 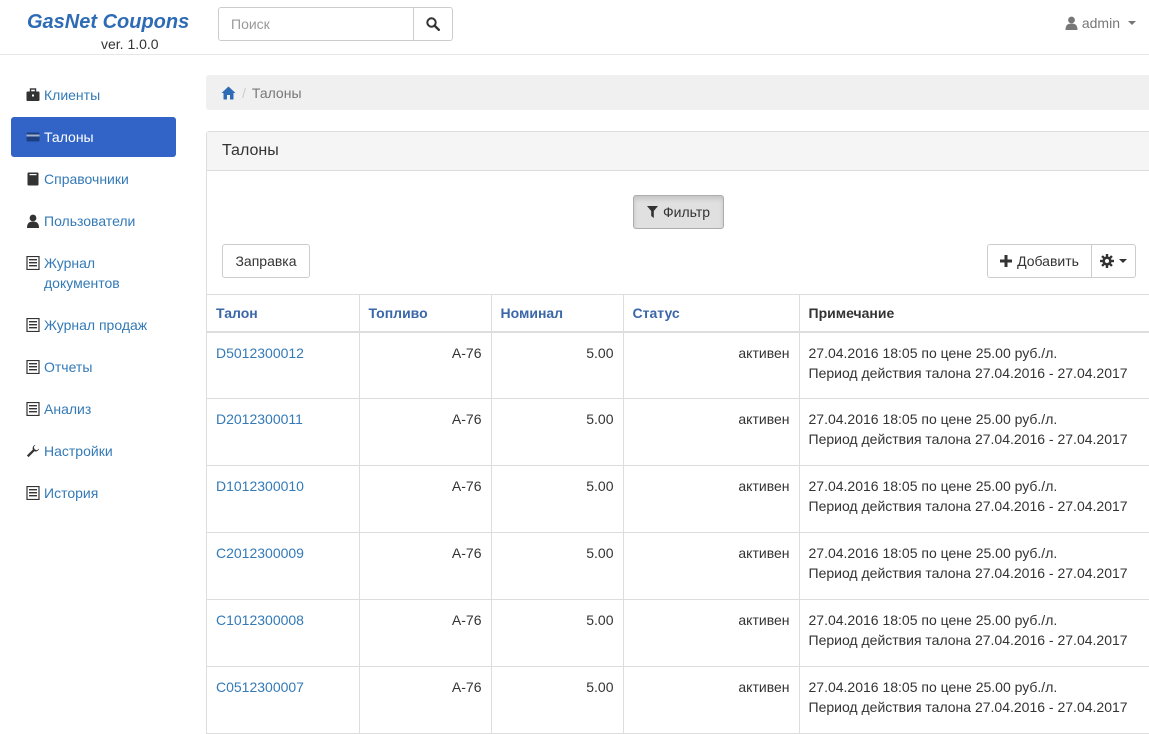 I want to click on search-input, so click(x=316, y=24).